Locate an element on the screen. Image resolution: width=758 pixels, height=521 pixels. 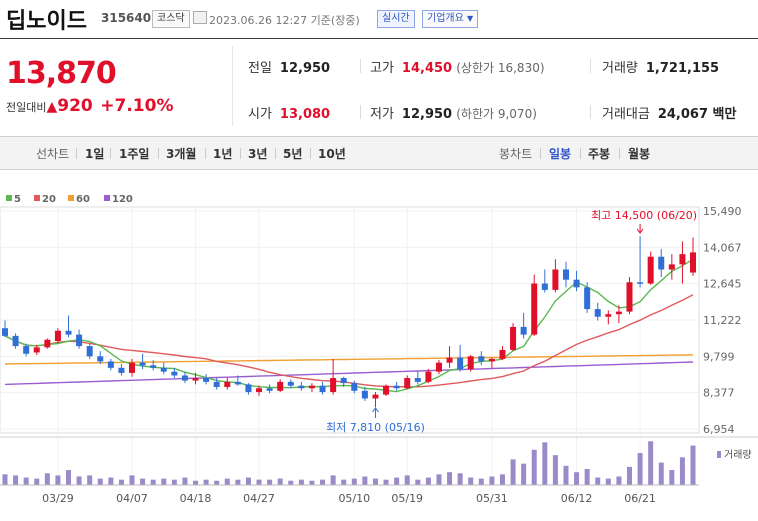
y-tick-label: 12,645 is located at coordinates (722, 284).